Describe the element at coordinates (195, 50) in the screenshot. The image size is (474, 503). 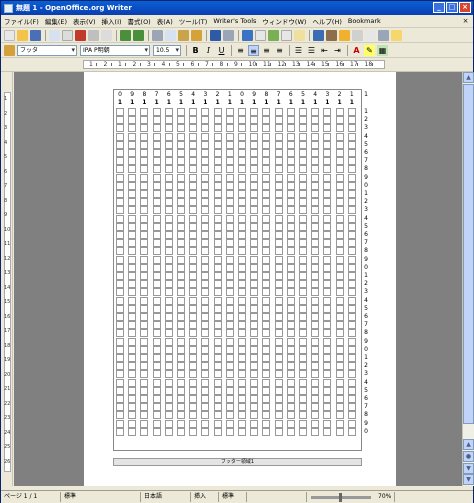
I see `bold-icon: B` at that location.